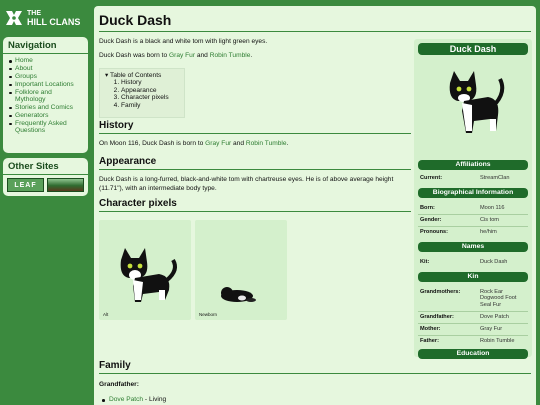 This screenshot has width=540, height=405. I want to click on nav-item-stories: Stories and Comics, so click(46, 107).